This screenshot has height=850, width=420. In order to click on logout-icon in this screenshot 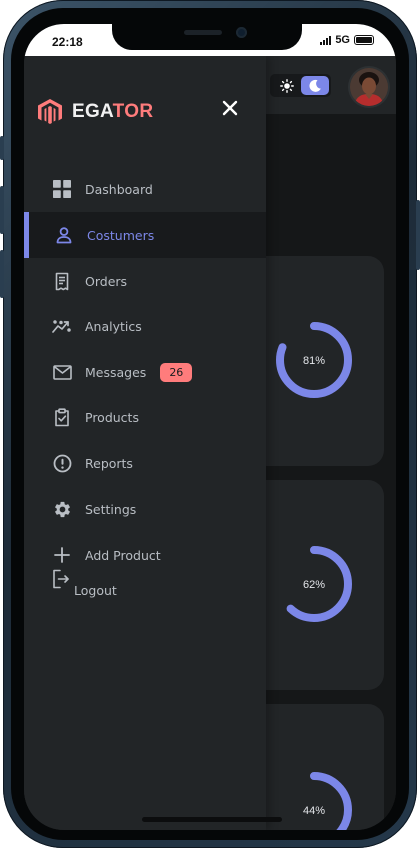, I will do `click(61, 579)`.